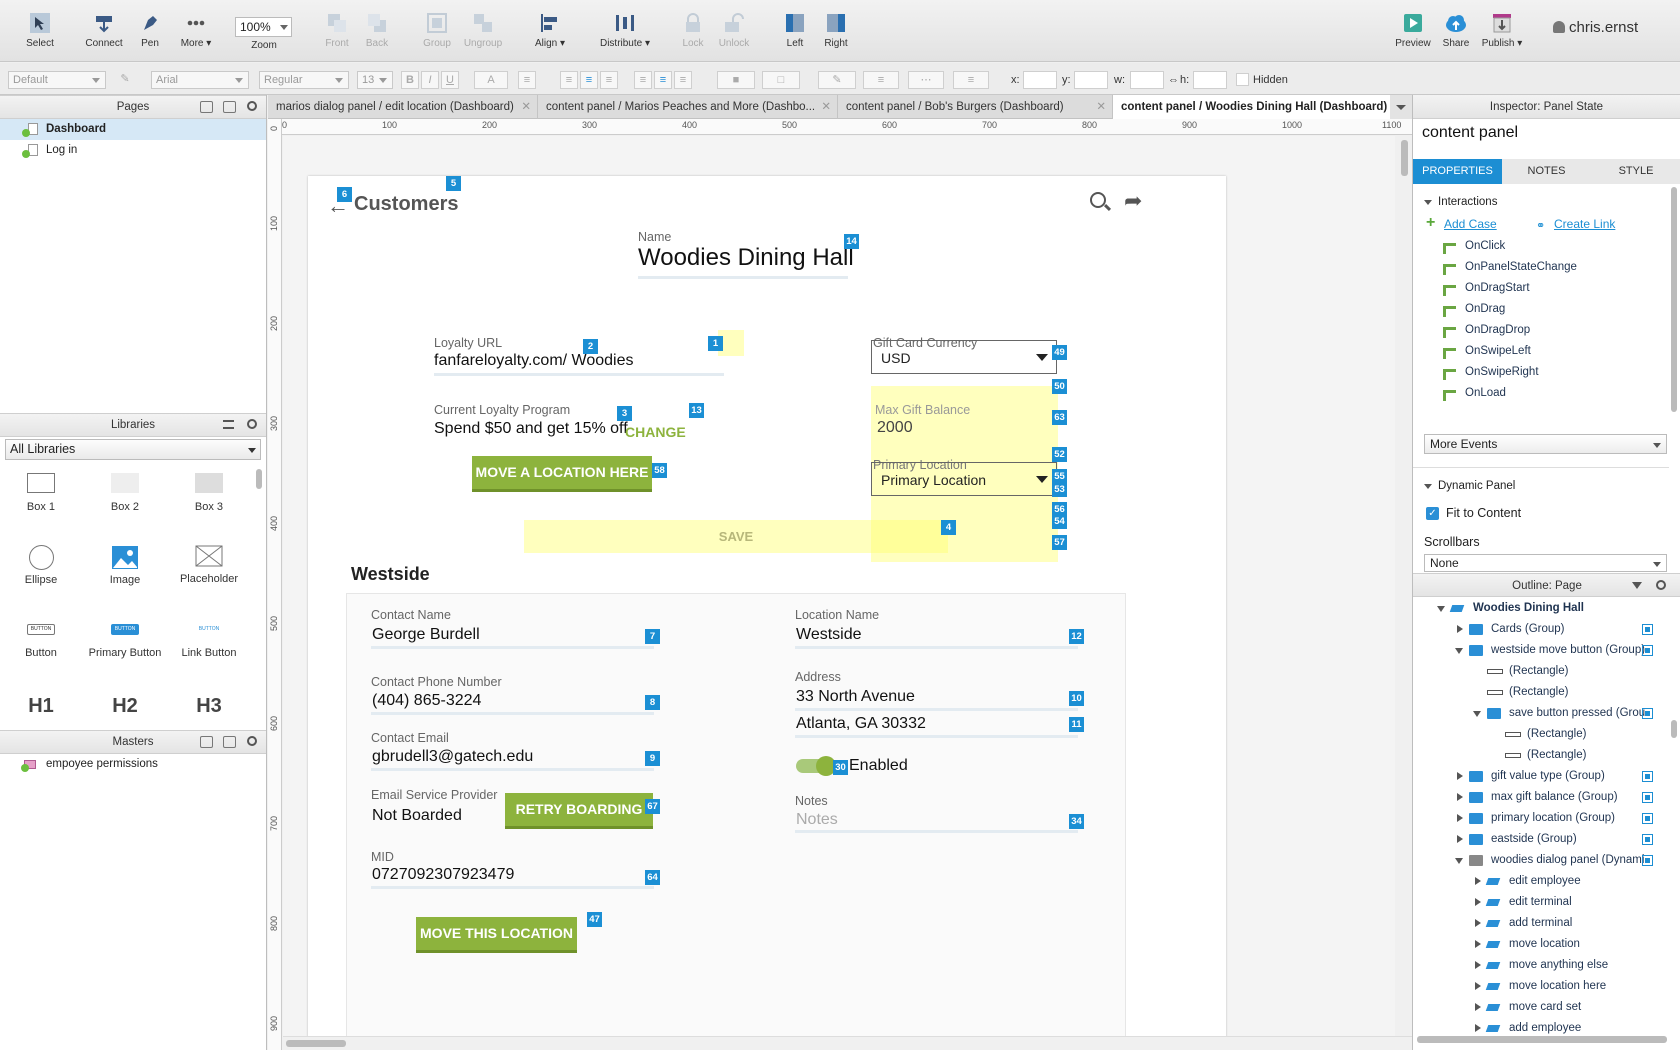 This screenshot has height=1050, width=1680. I want to click on library-link-button: BUTTON Link Button, so click(209, 641).